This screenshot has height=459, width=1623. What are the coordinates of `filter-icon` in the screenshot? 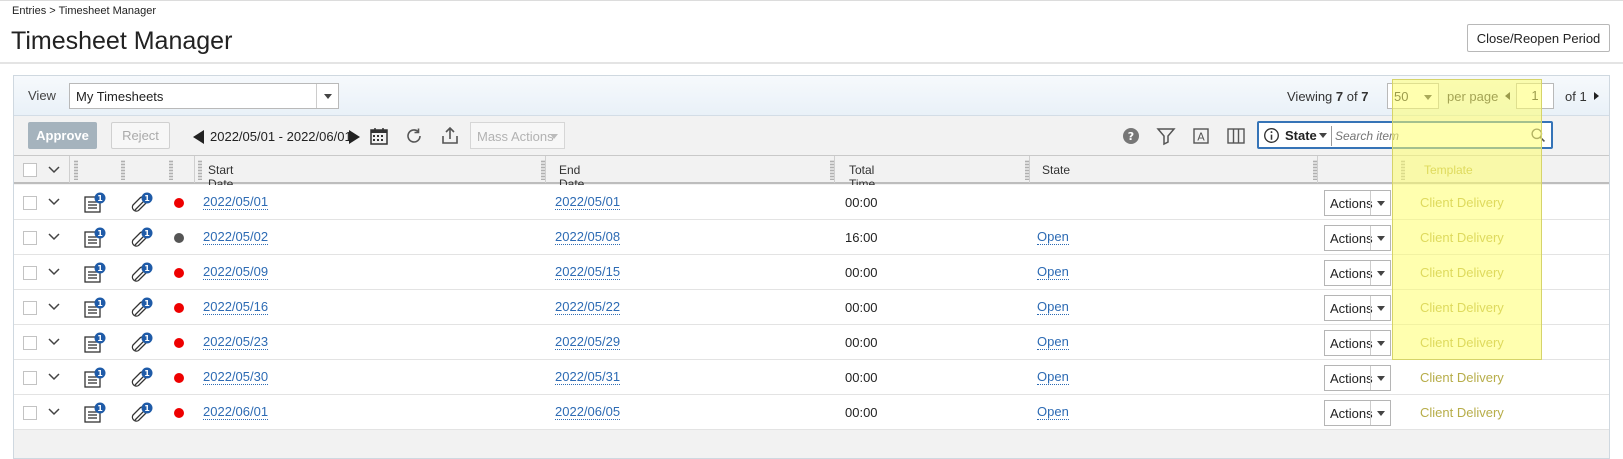 It's located at (1166, 136).